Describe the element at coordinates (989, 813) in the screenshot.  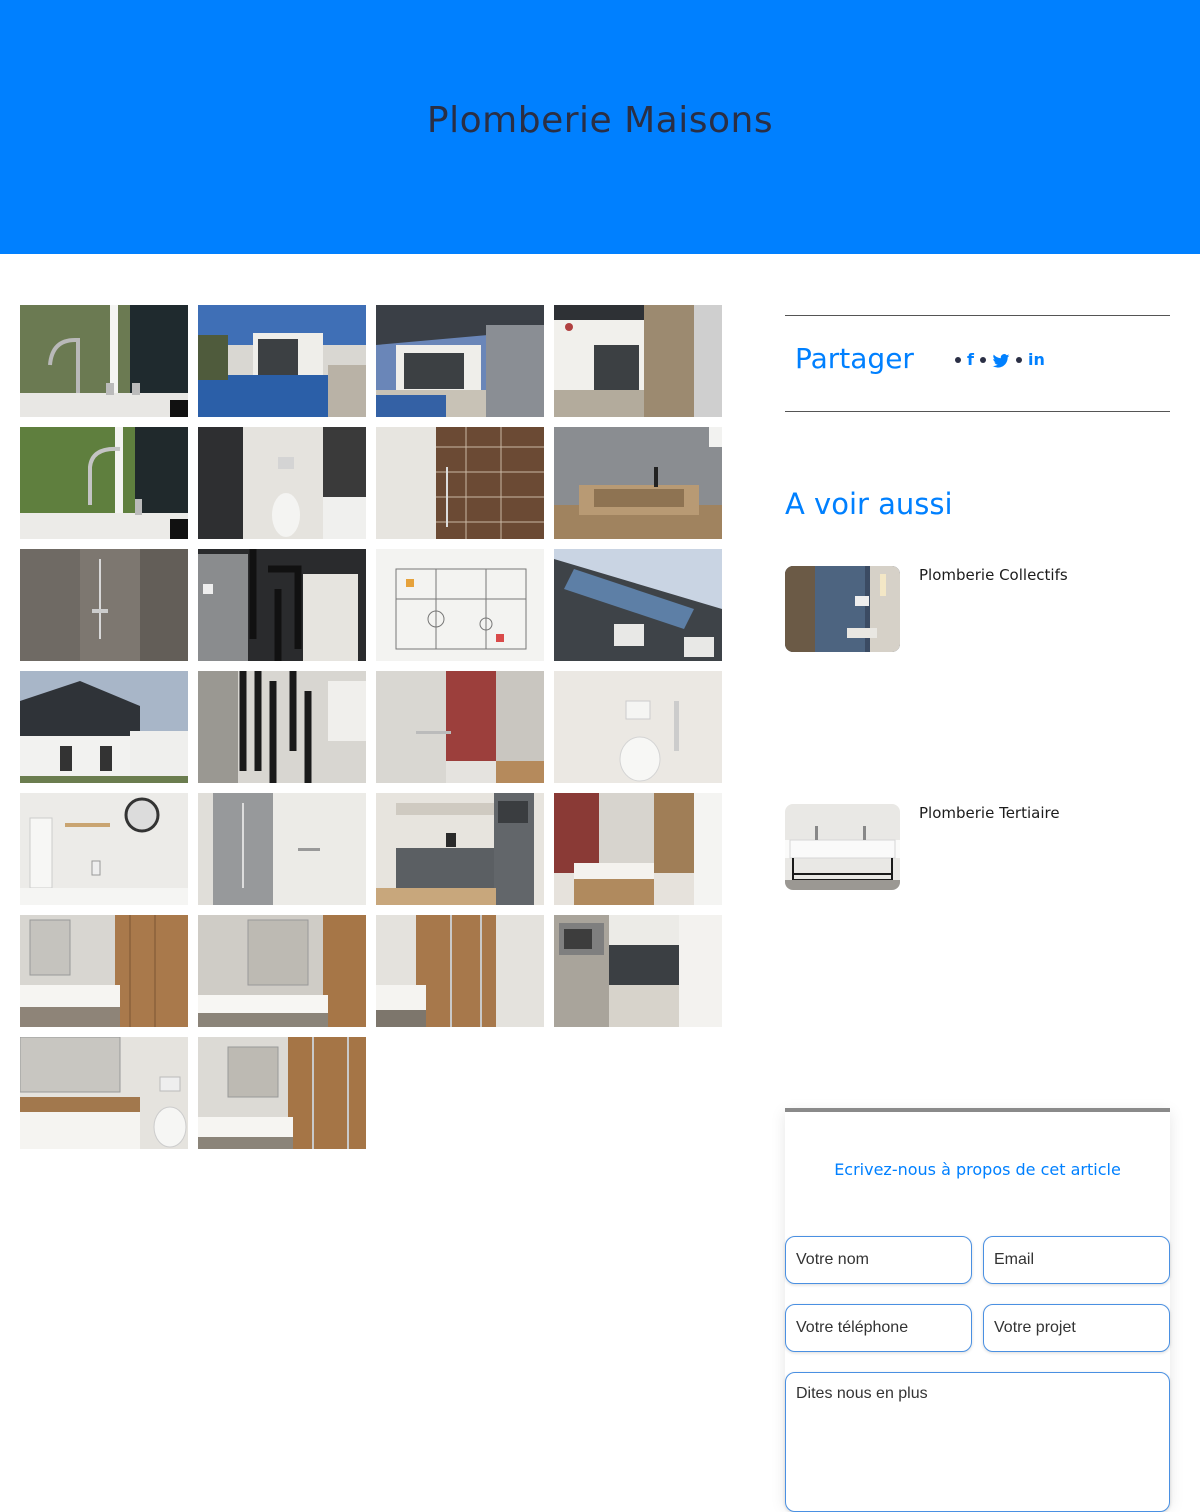
I see `related-title: Plomberie Tertiaire` at that location.